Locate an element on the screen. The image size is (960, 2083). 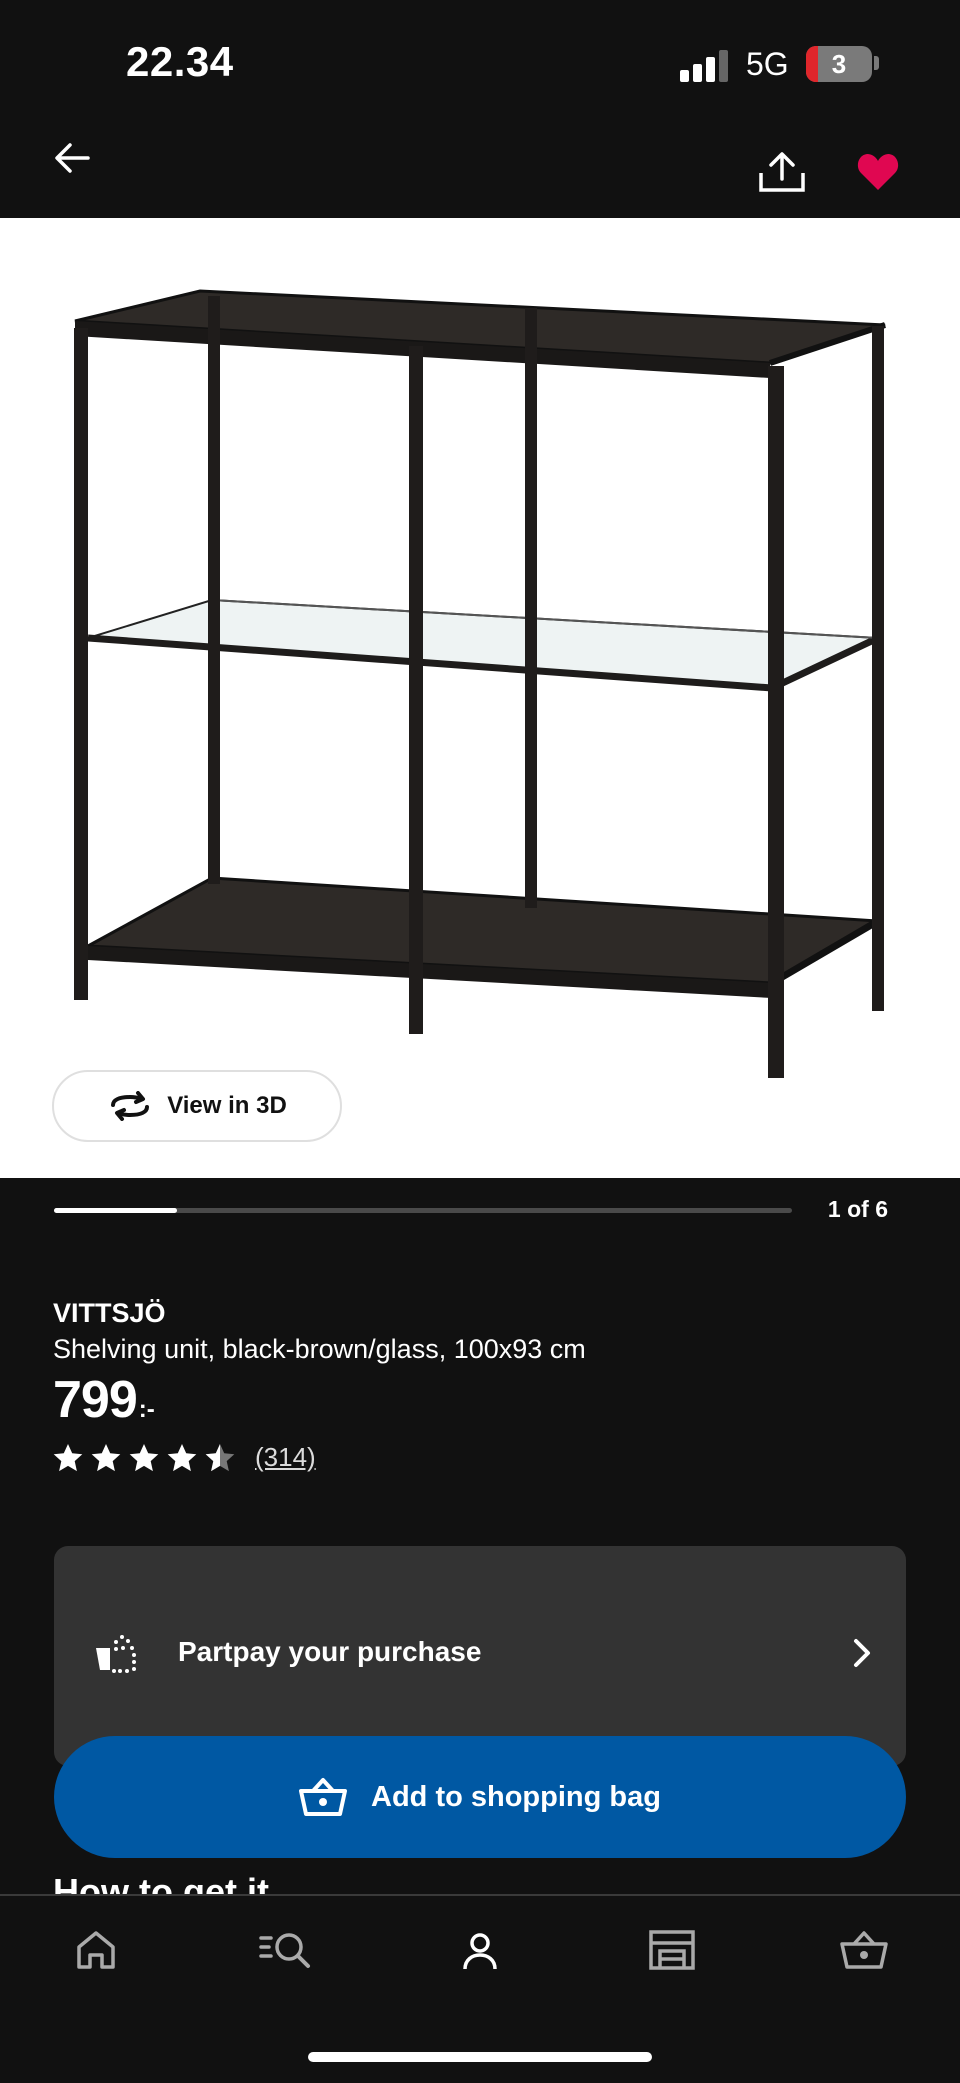
tab-store is located at coordinates (672, 1950).